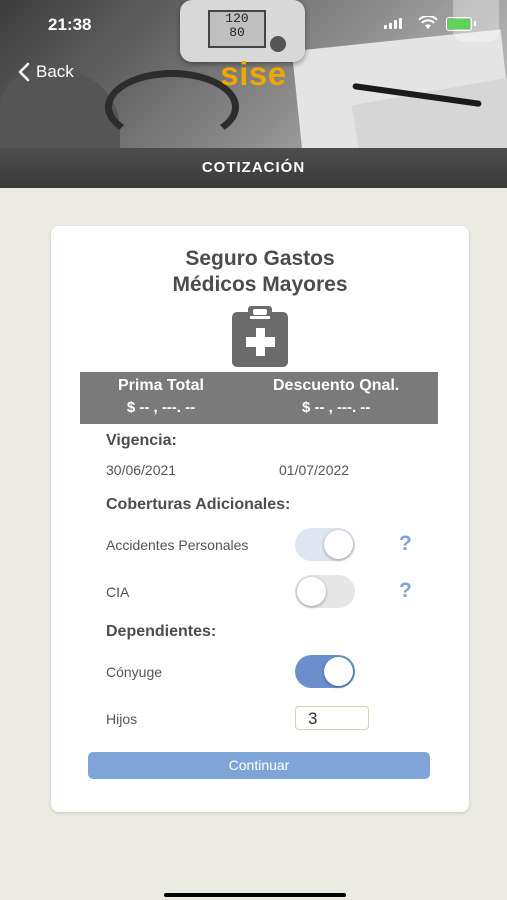 The image size is (507, 900). I want to click on accidentes-toggle, so click(325, 544).